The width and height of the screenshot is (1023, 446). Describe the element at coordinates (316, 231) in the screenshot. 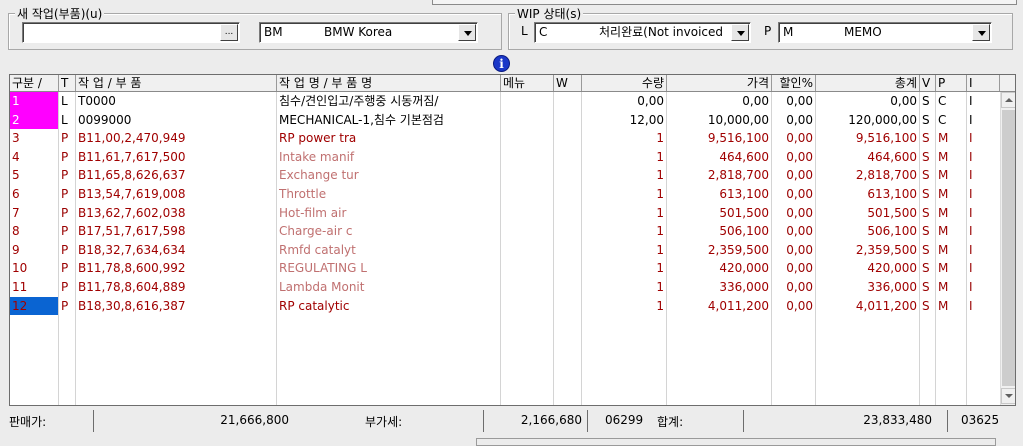

I see `cell-name: Charge-air c` at that location.